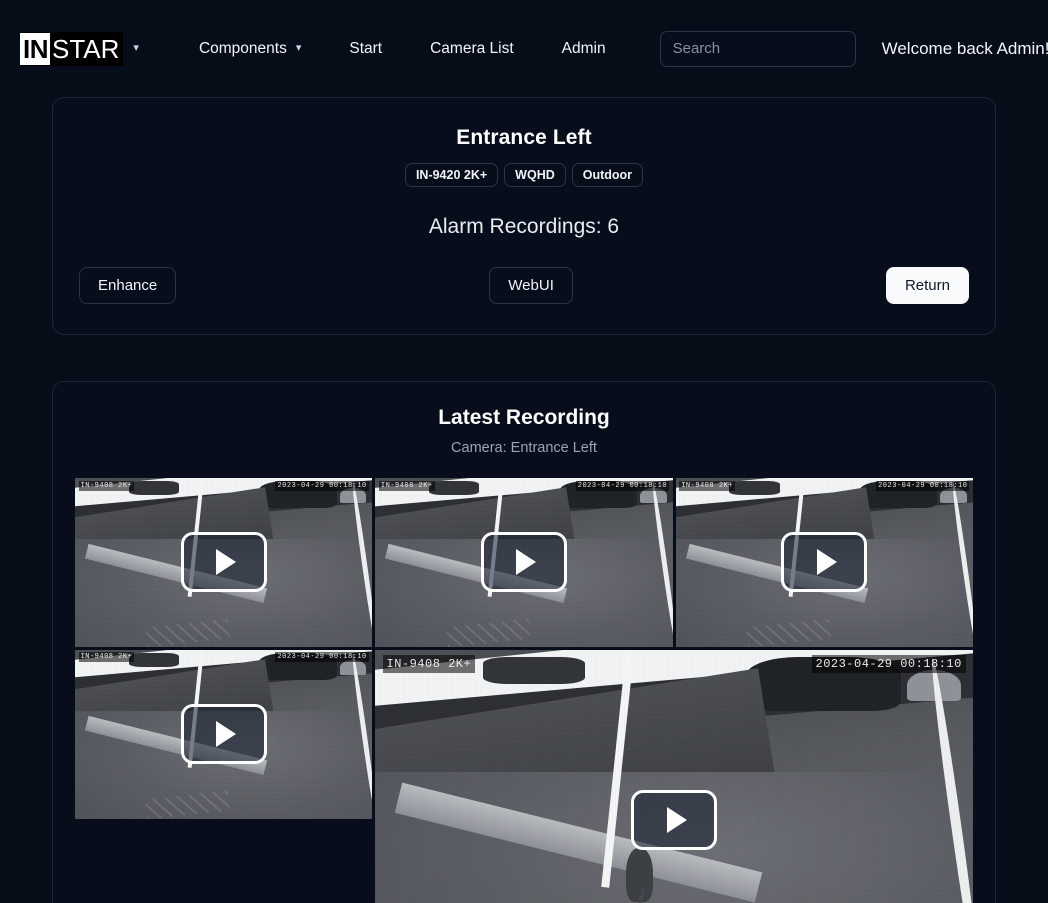 This screenshot has height=903, width=1048. I want to click on nav-item-camera-list-label: Camera List, so click(472, 48).